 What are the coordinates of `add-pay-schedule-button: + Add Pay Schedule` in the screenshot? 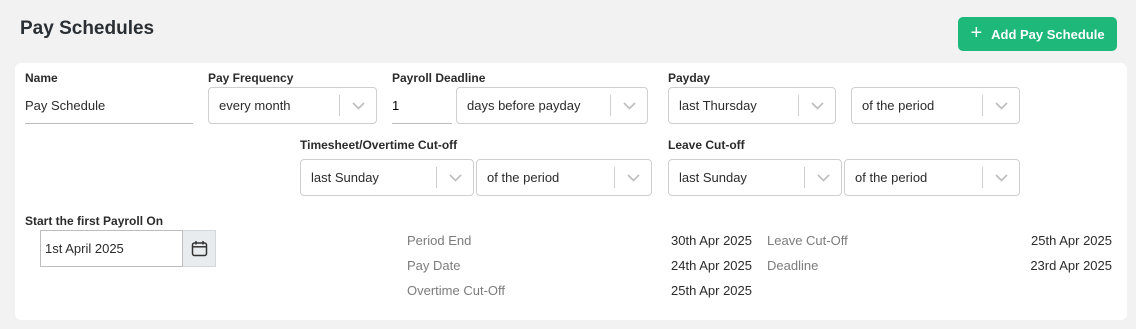 It's located at (1037, 34).